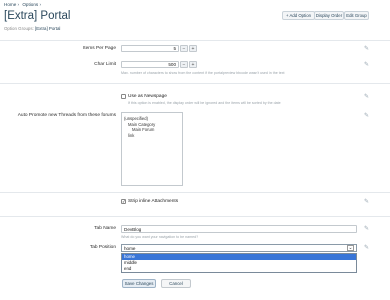 This screenshot has width=390, height=300. What do you see at coordinates (102, 247) in the screenshot?
I see `tab-position-label: Tab Position` at bounding box center [102, 247].